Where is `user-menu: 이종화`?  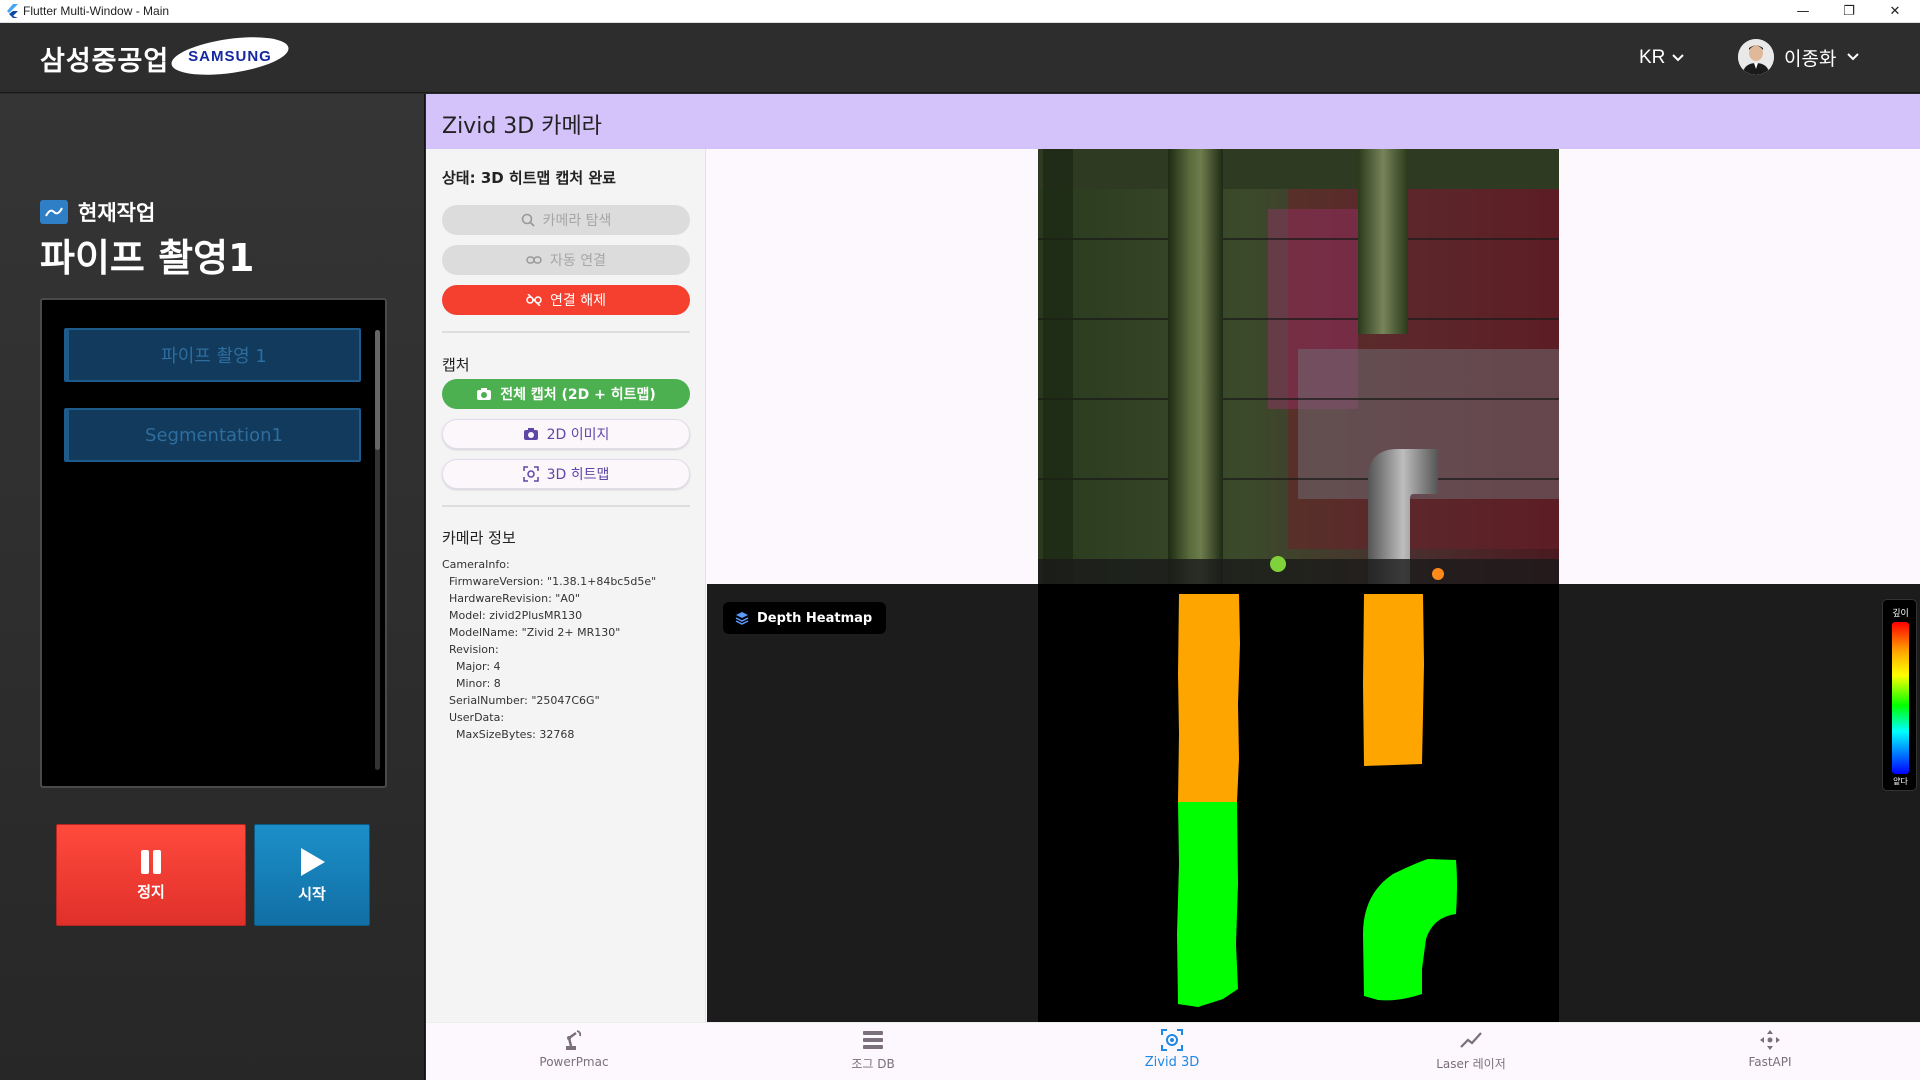 user-menu: 이종화 is located at coordinates (1799, 57).